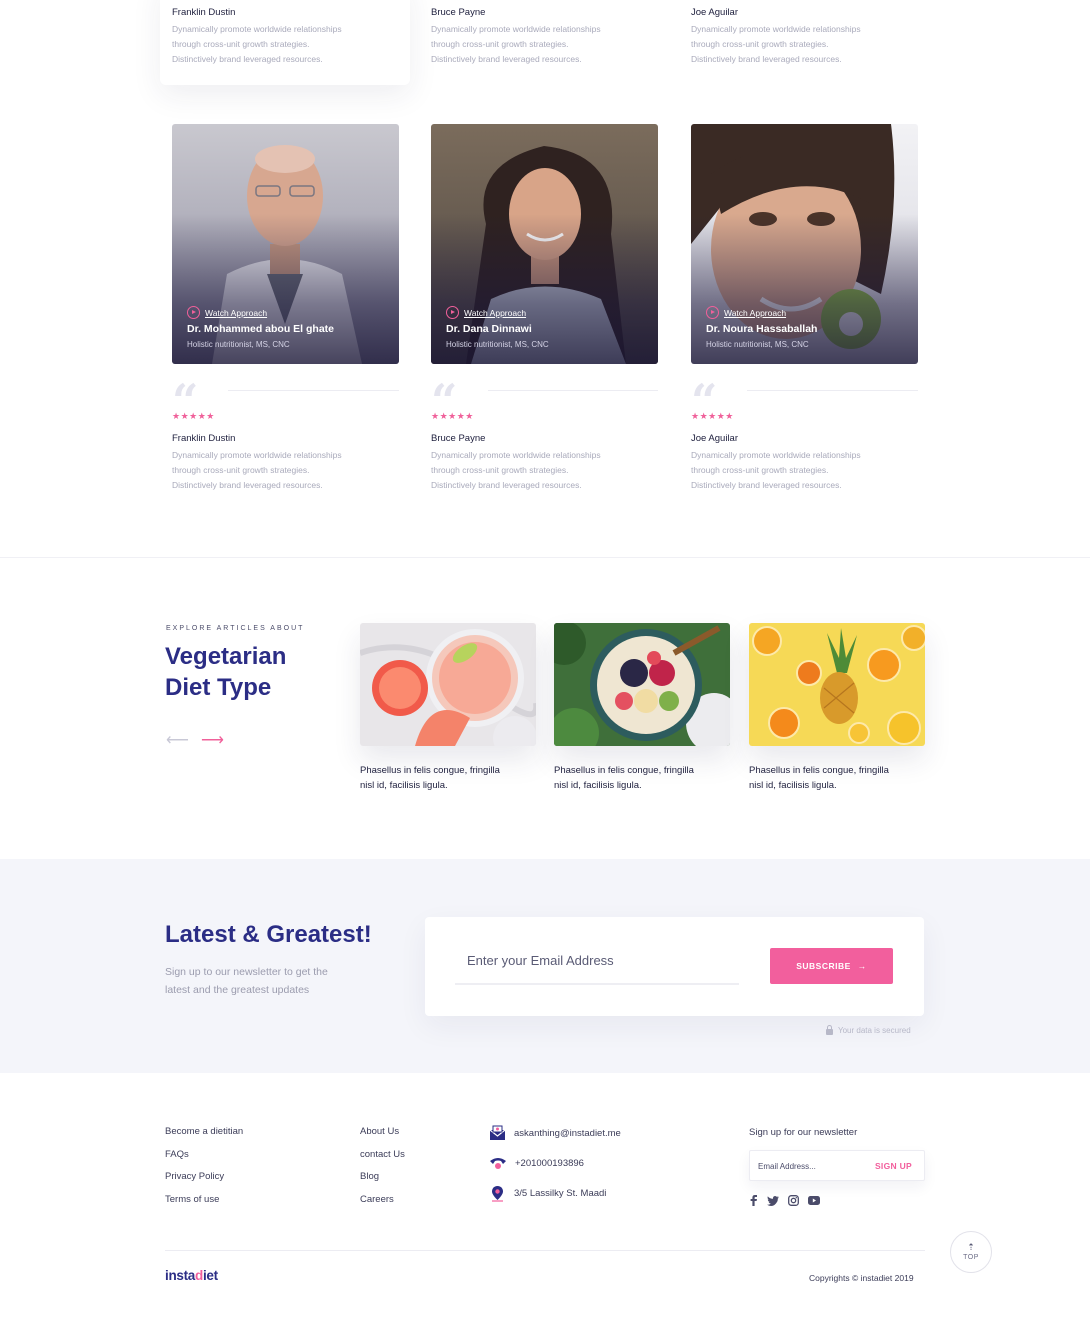 The image size is (1090, 1340). I want to click on doctor-name: Dr. Noura Hassaballah, so click(762, 329).